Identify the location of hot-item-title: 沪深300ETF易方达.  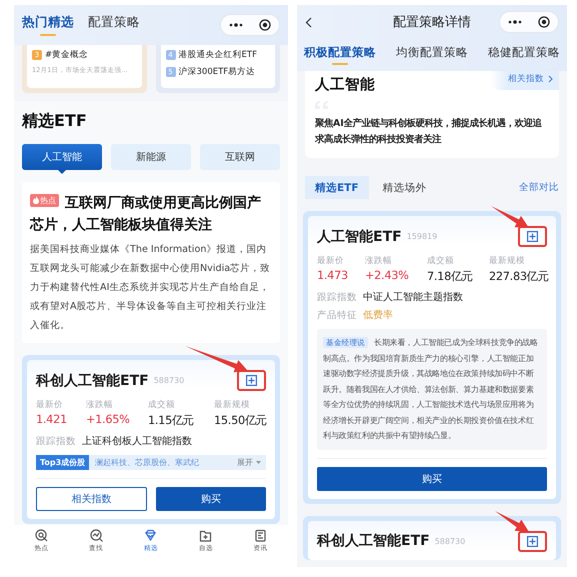
(217, 72).